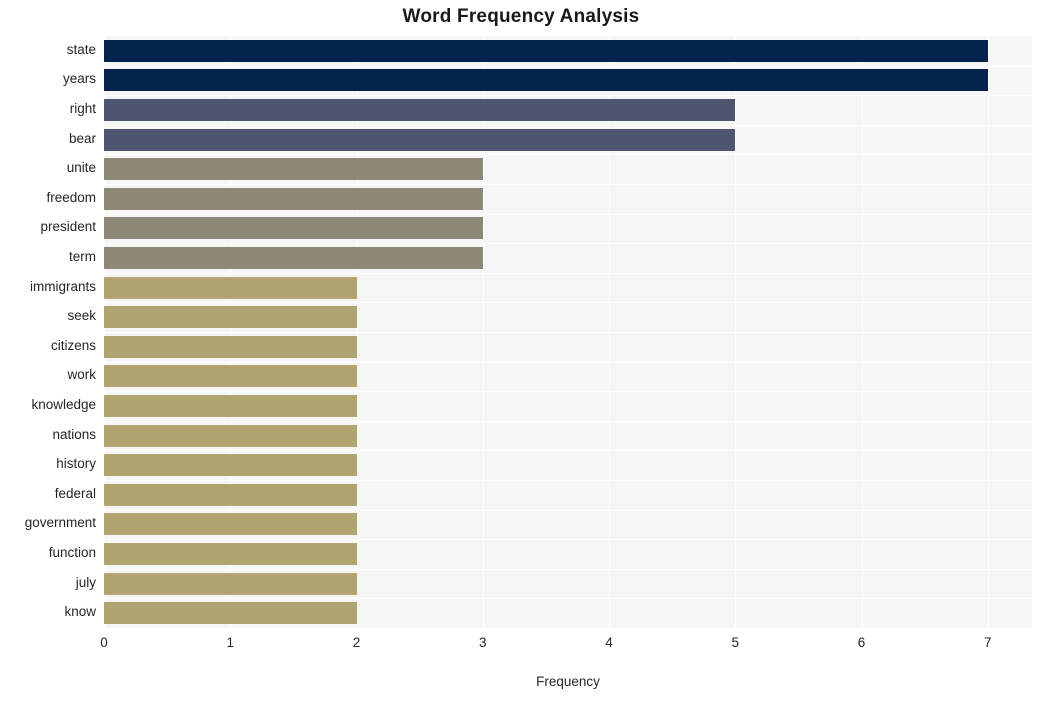 This screenshot has height=701, width=1042. Describe the element at coordinates (76, 464) in the screenshot. I see `y-tick-label: history` at that location.